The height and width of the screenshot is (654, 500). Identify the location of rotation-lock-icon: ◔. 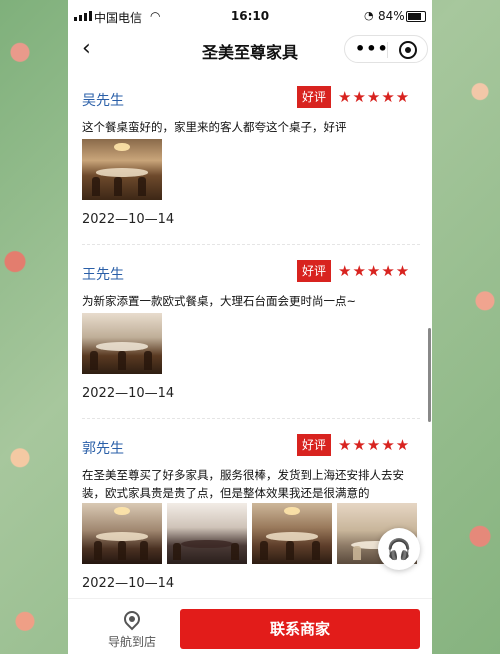
(369, 15).